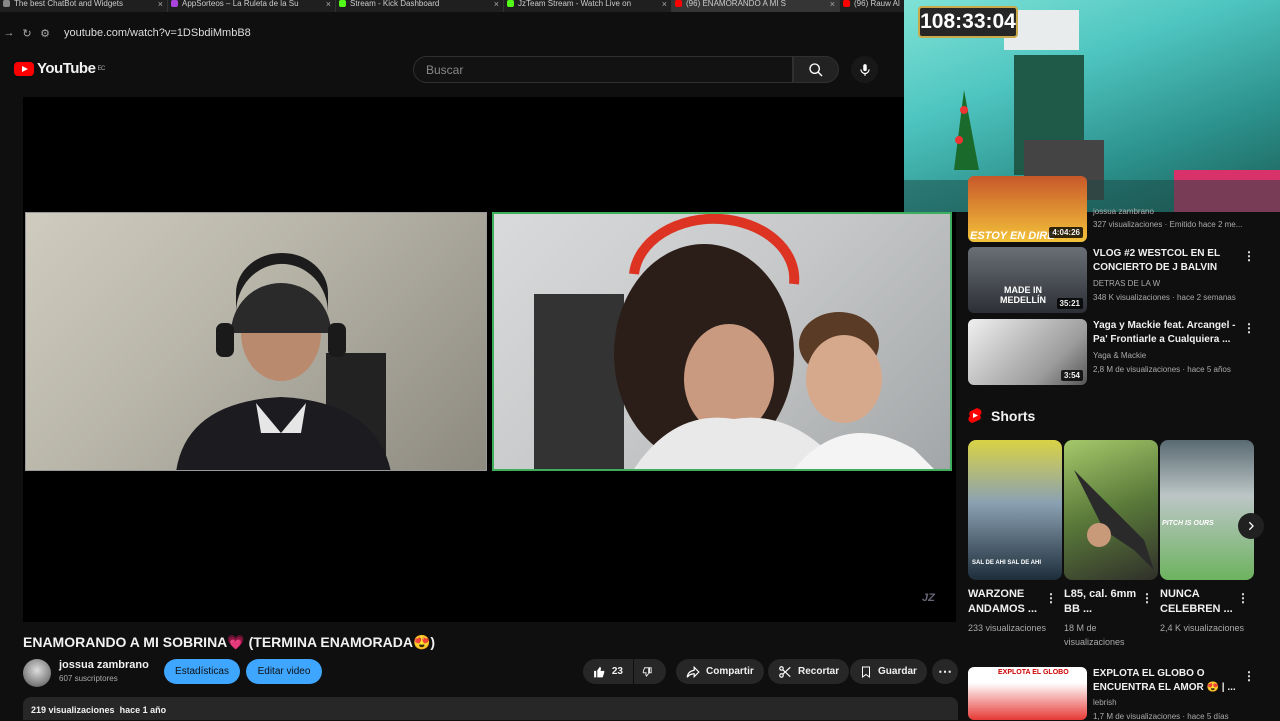 The height and width of the screenshot is (721, 1280). Describe the element at coordinates (1188, 523) in the screenshot. I see `thumbnail-text: PITCH IS OURS` at that location.